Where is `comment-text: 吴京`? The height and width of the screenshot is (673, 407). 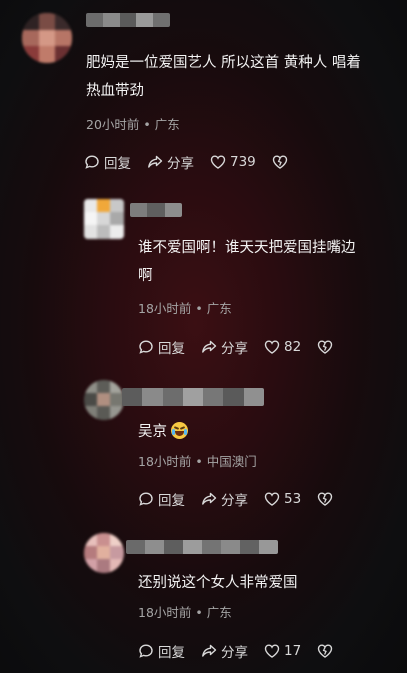 comment-text: 吴京 is located at coordinates (269, 432).